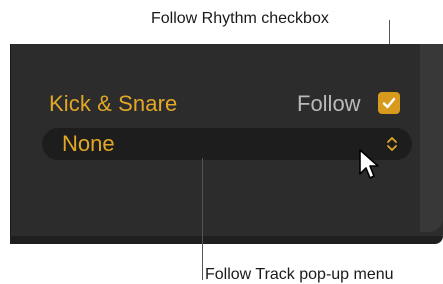 This screenshot has height=284, width=443. What do you see at coordinates (226, 240) in the screenshot?
I see `panel-bottom-edge` at bounding box center [226, 240].